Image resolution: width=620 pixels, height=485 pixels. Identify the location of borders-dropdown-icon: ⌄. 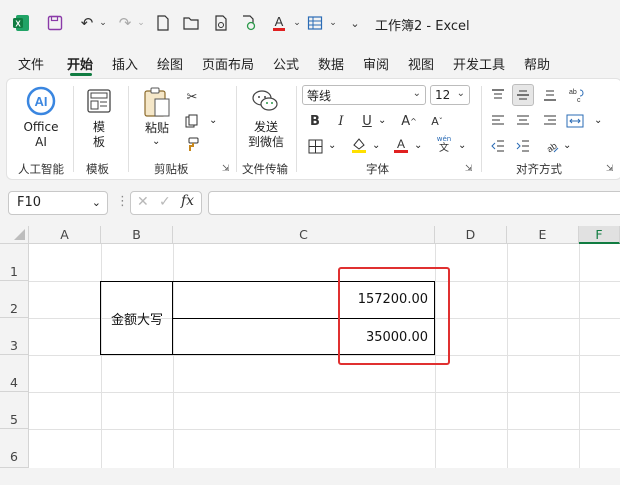
(332, 145).